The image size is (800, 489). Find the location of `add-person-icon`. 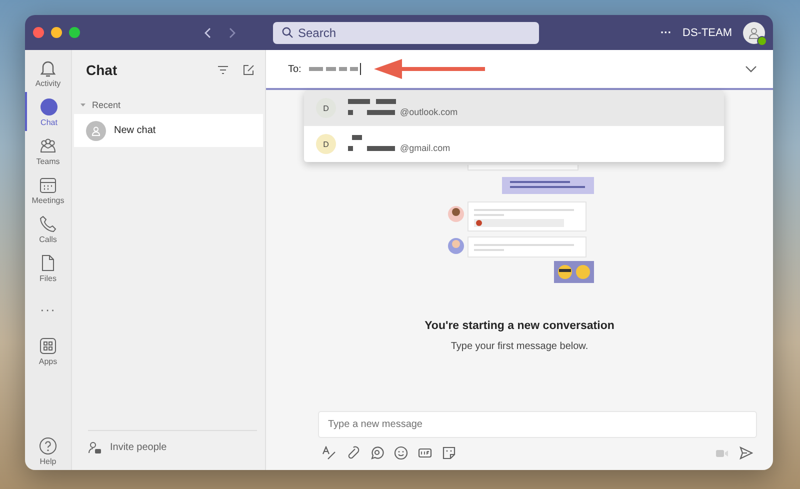

add-person-icon is located at coordinates (95, 447).